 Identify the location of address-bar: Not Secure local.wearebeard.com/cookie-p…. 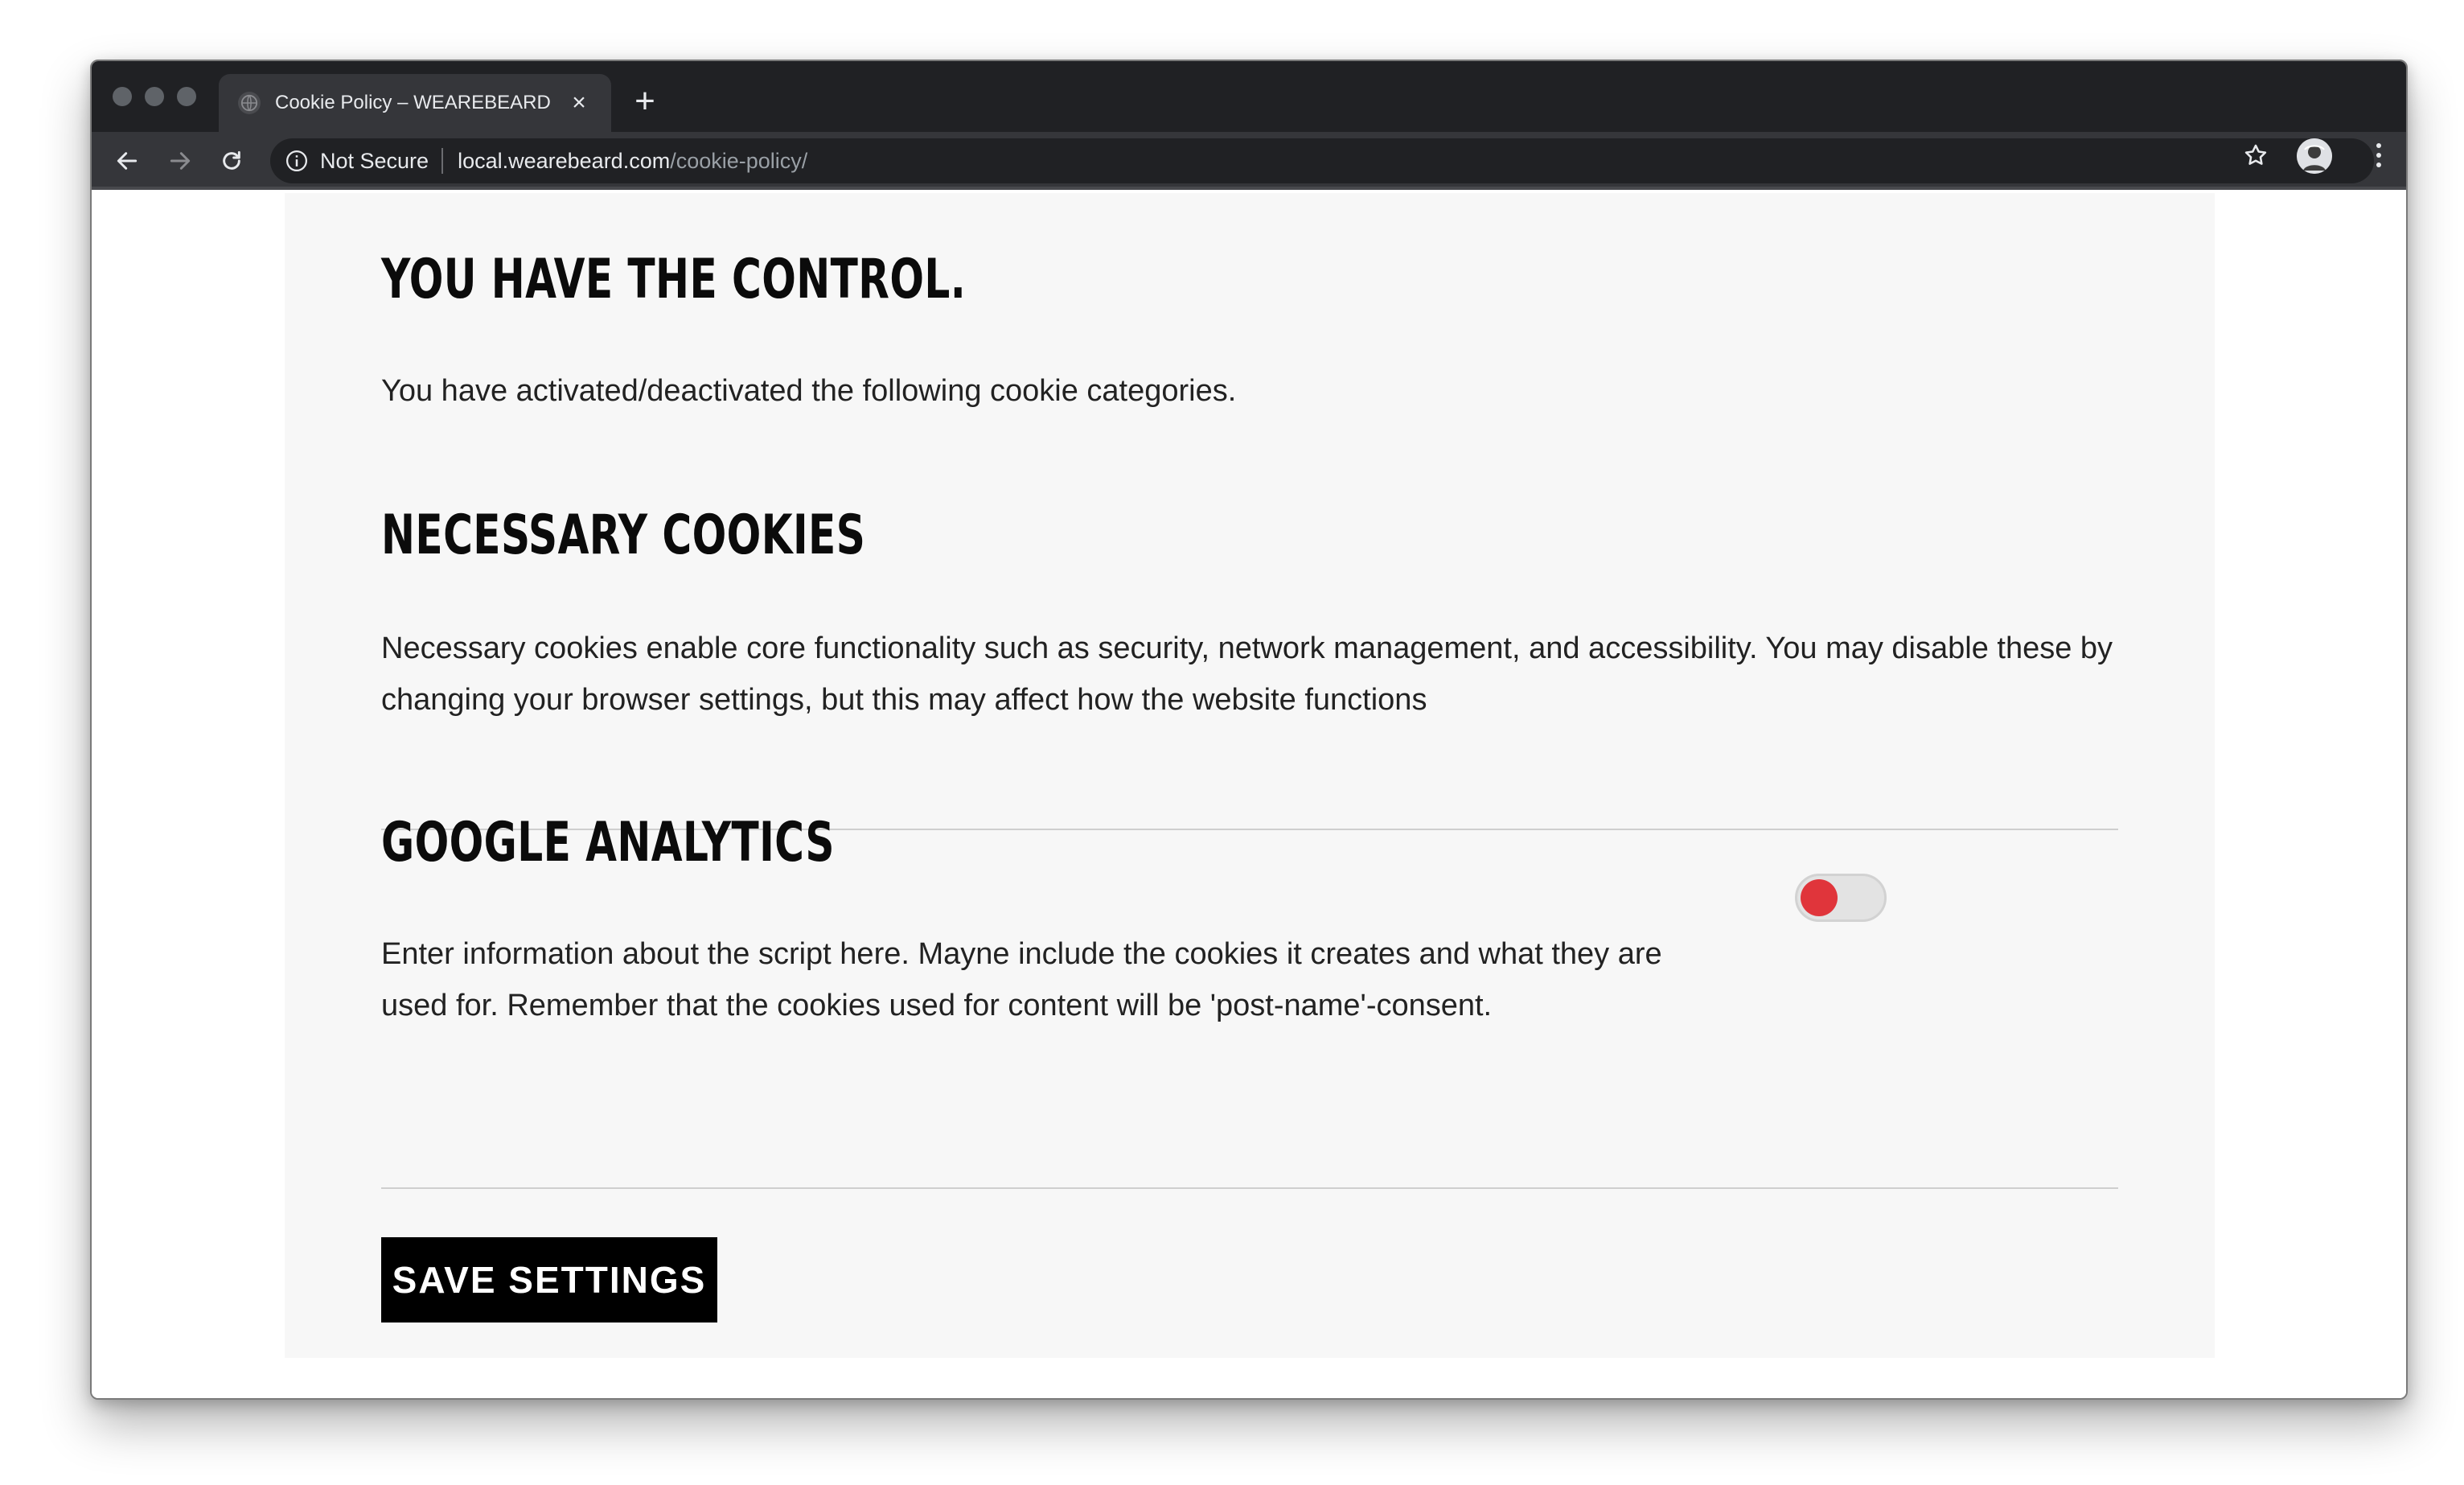
(1322, 160).